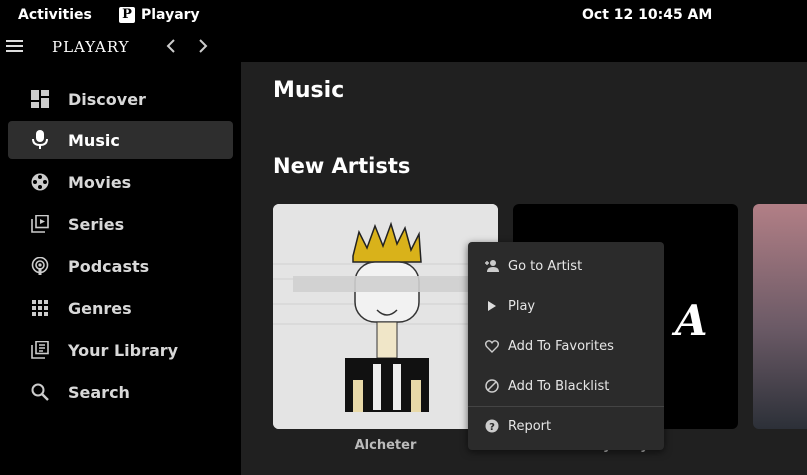  I want to click on menu-item-add-to-favorites: Add To Favorites, so click(566, 346).